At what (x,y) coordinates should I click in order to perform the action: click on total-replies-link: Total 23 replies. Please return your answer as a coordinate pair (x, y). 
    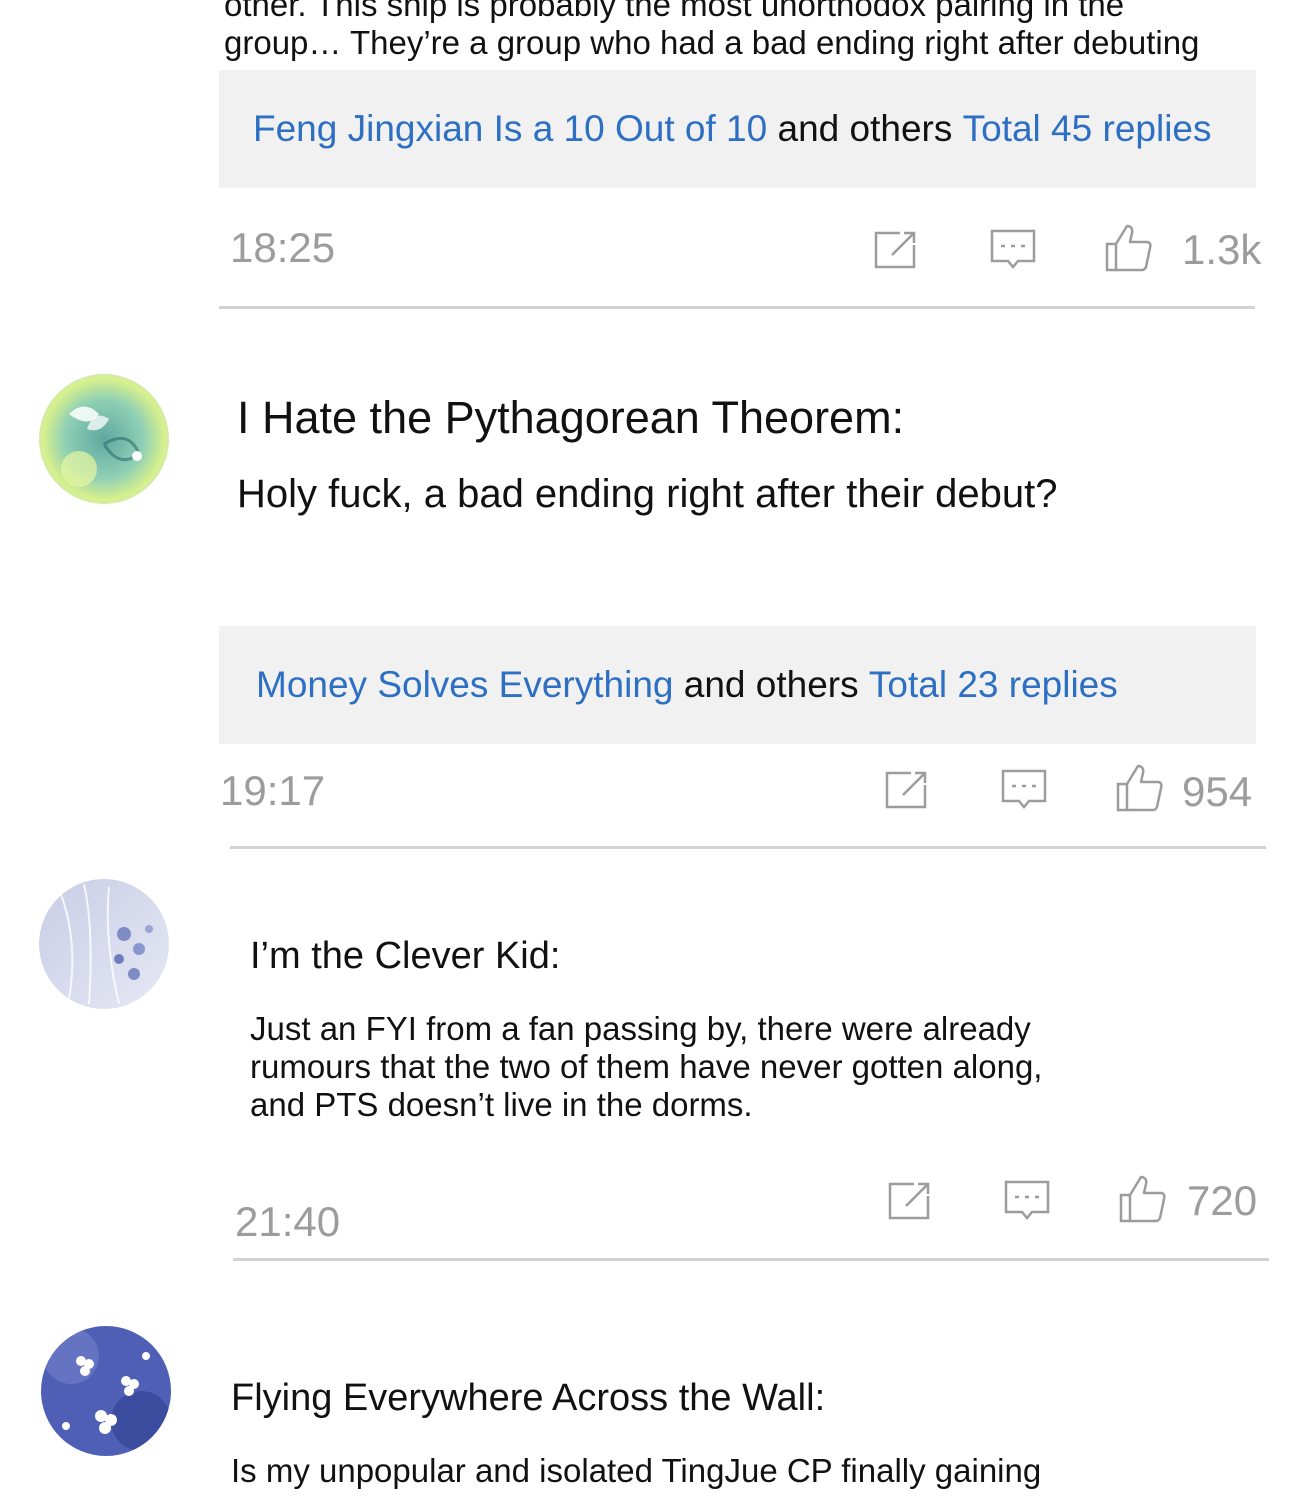
    Looking at the image, I should click on (993, 685).